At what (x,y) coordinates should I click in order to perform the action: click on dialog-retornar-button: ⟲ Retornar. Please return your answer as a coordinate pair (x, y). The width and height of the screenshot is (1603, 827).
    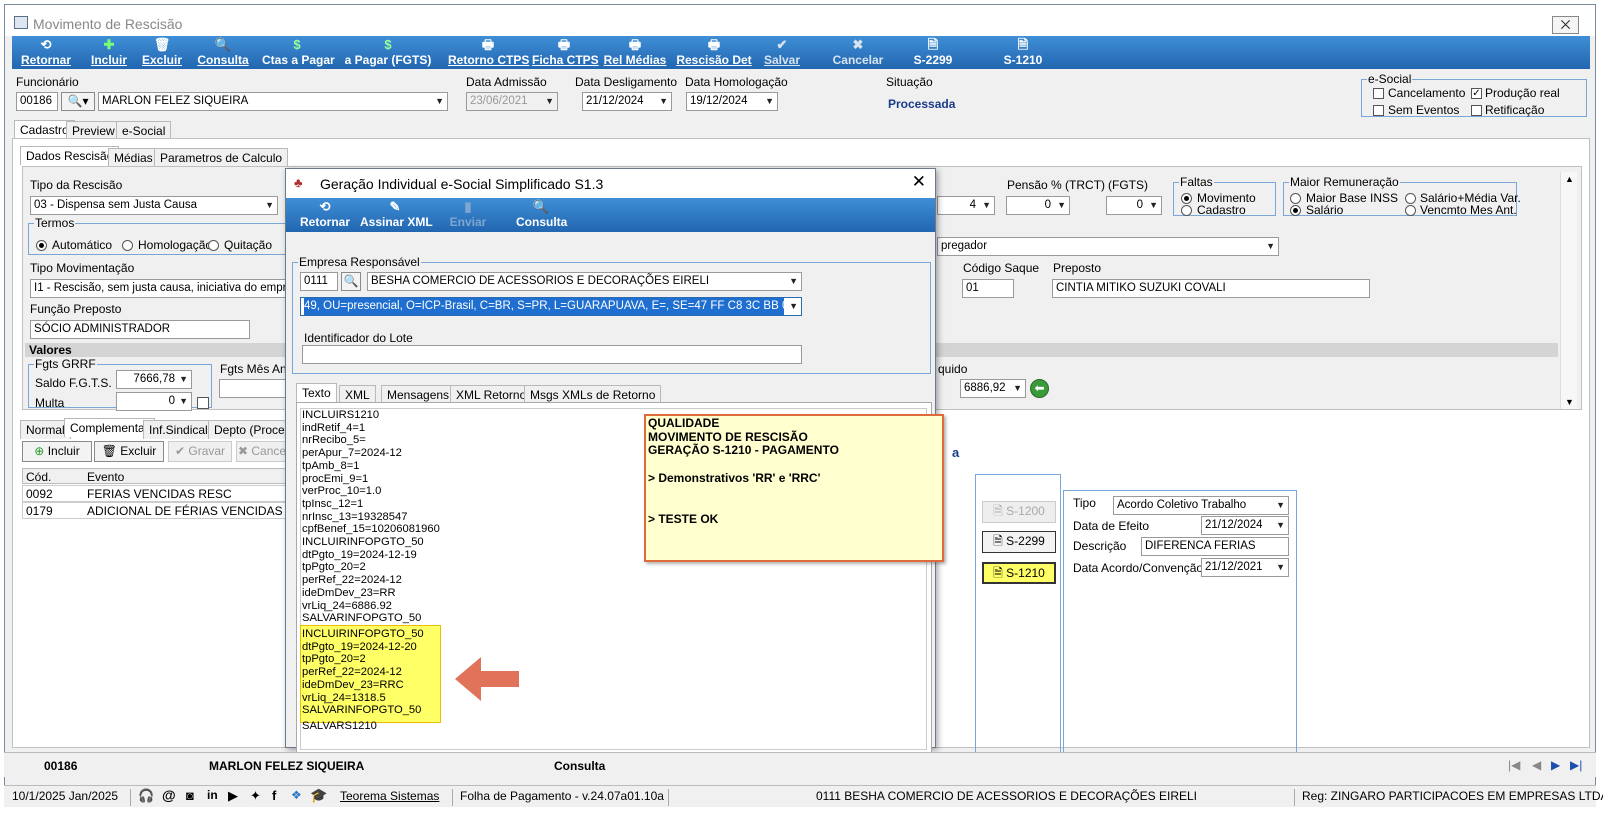
    Looking at the image, I should click on (325, 214).